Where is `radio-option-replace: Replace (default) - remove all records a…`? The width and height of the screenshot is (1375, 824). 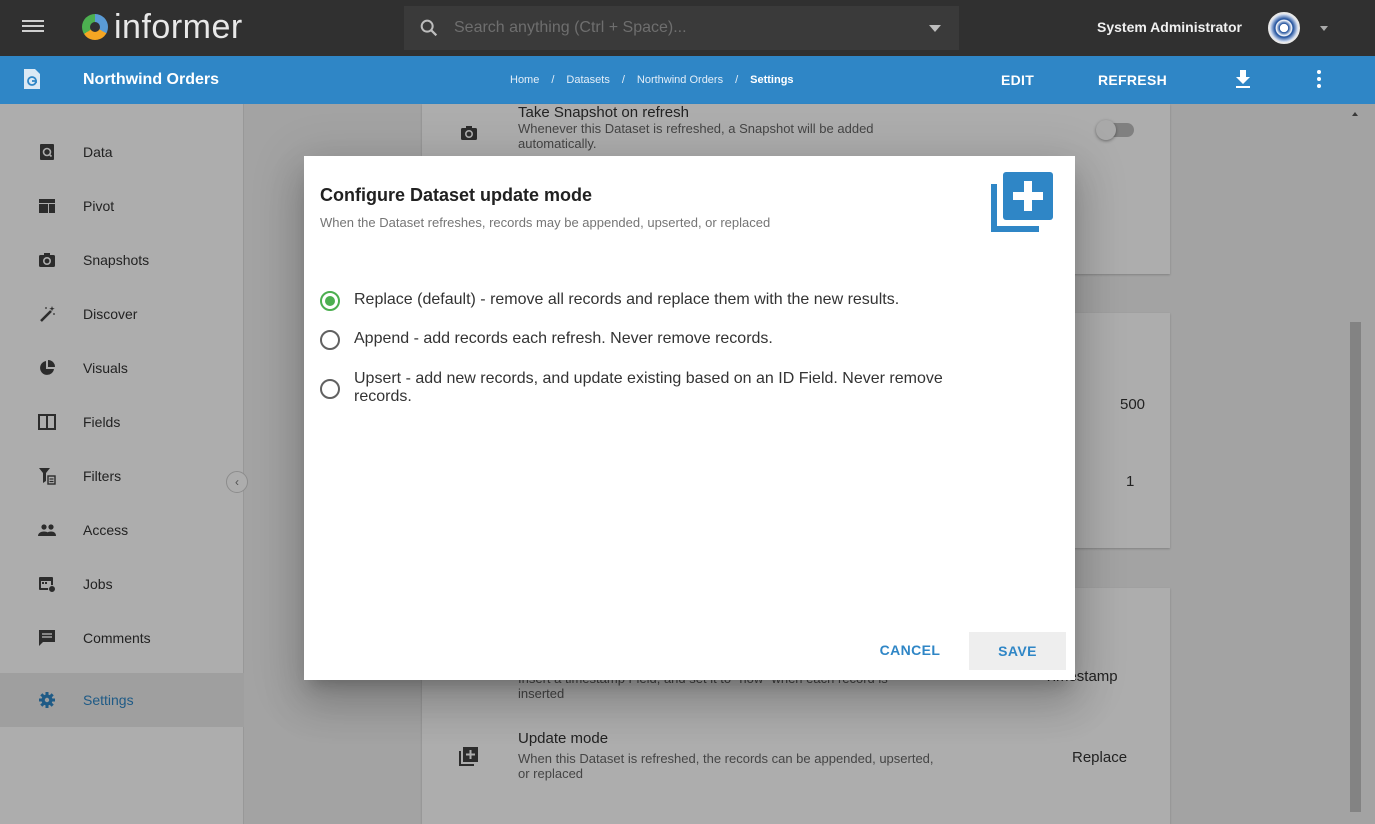
radio-option-replace: Replace (default) - remove all records a… is located at coordinates (609, 301).